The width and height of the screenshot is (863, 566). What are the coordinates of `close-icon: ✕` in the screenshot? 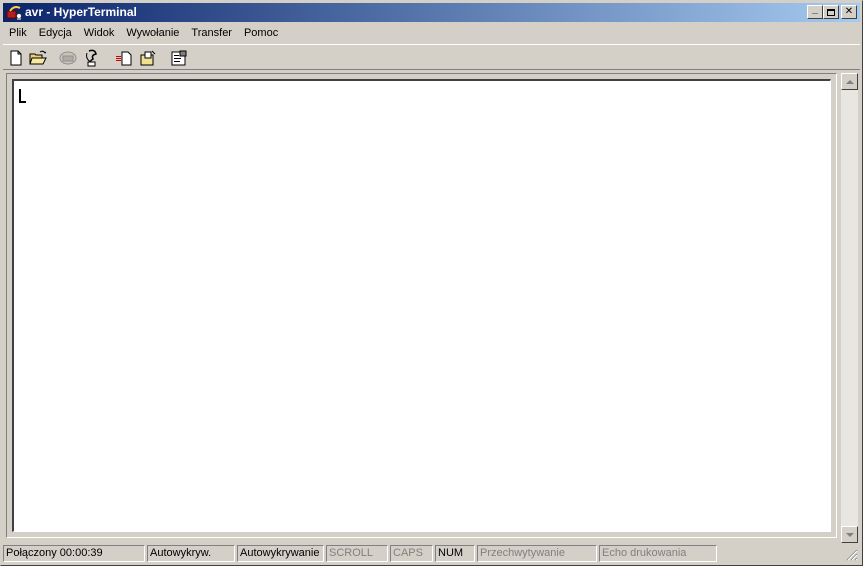 It's located at (849, 11).